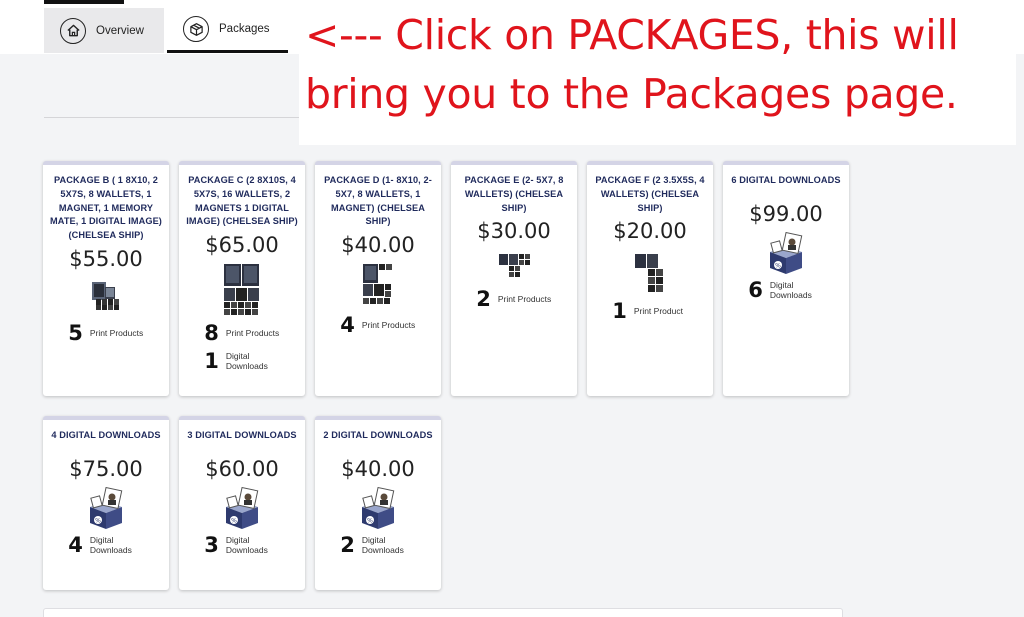  What do you see at coordinates (196, 29) in the screenshot?
I see `box-icon` at bounding box center [196, 29].